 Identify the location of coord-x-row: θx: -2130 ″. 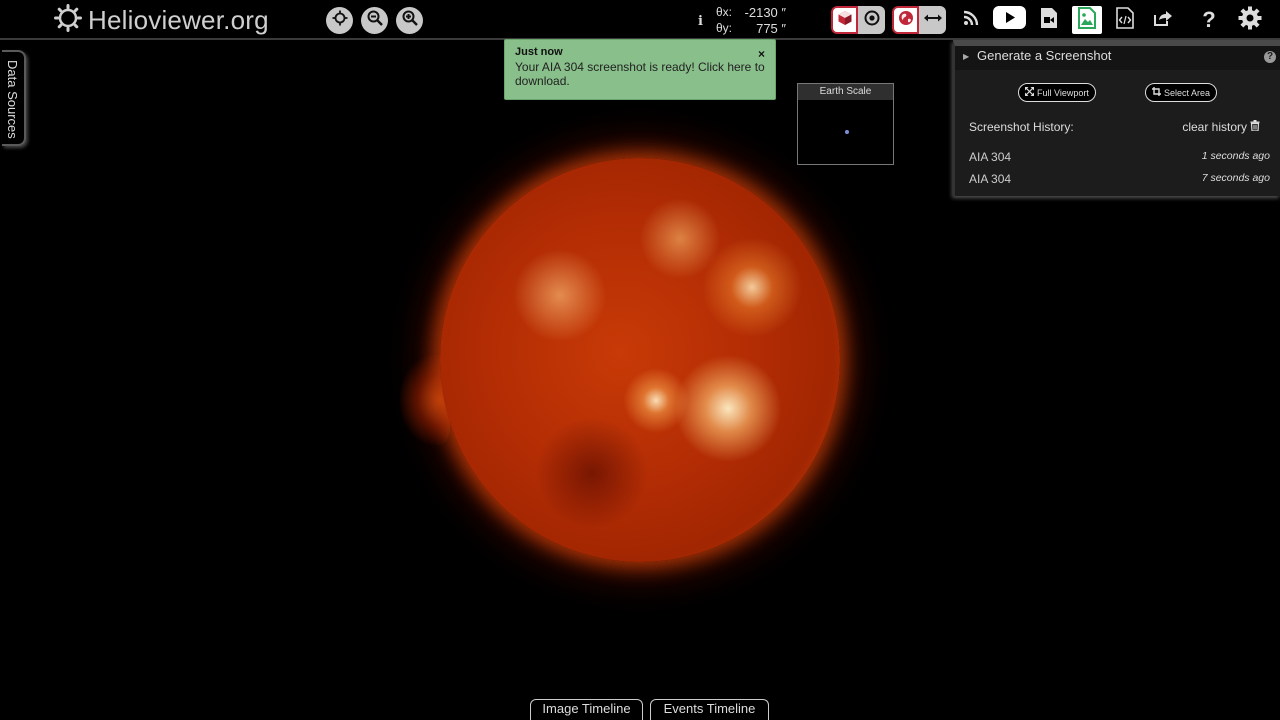
(751, 12).